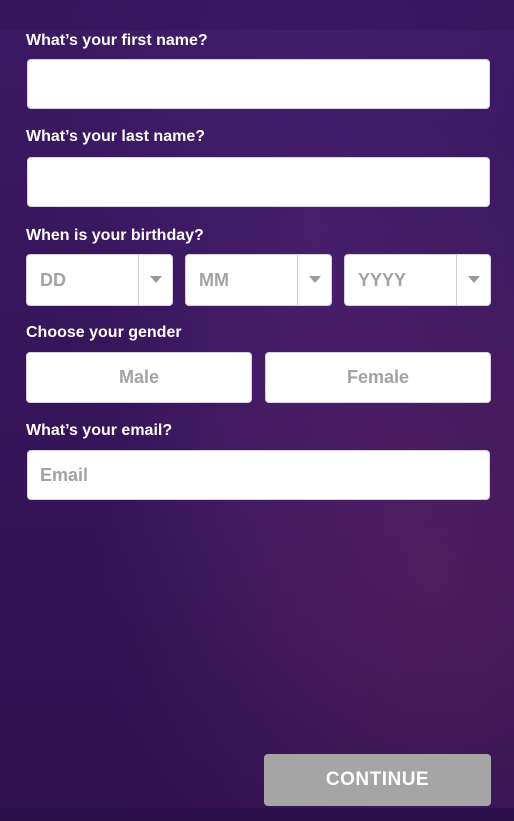 This screenshot has width=514, height=821. What do you see at coordinates (99, 280) in the screenshot?
I see `birthday-day-select: DD` at bounding box center [99, 280].